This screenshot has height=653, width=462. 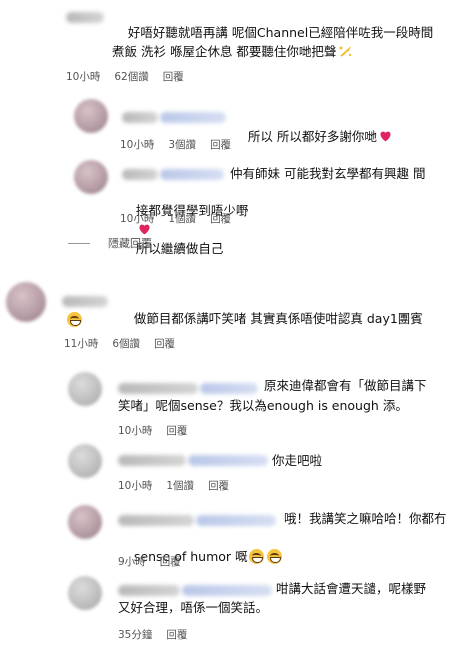 I want to click on comment-meta: 10小時 3個讚 回覆, so click(x=175, y=144).